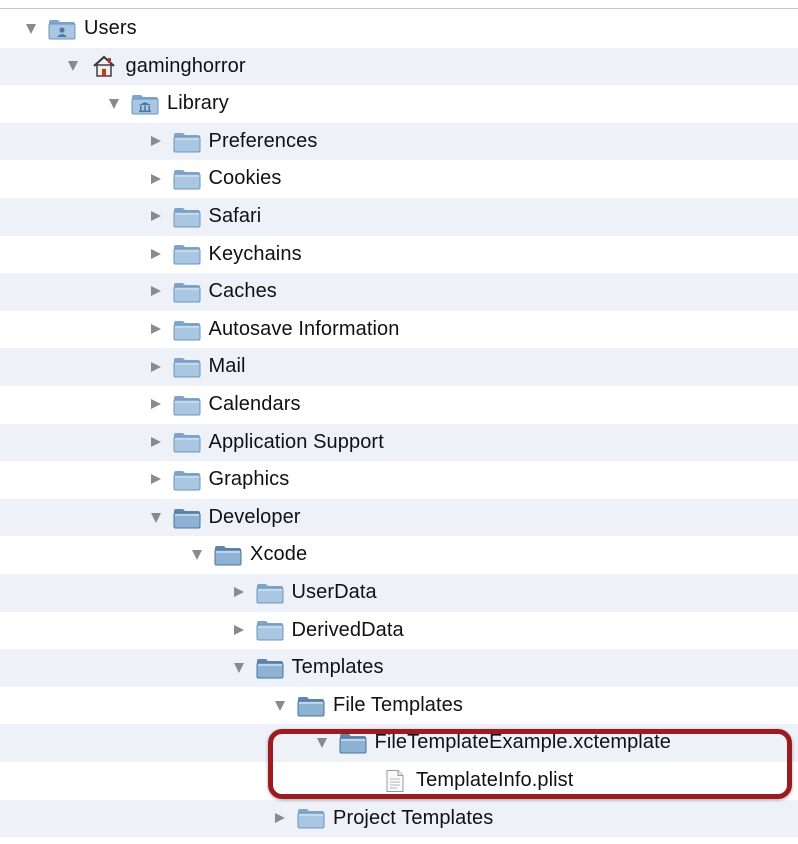 This screenshot has width=798, height=844. I want to click on tree-row-label: gaminghorror, so click(185, 65).